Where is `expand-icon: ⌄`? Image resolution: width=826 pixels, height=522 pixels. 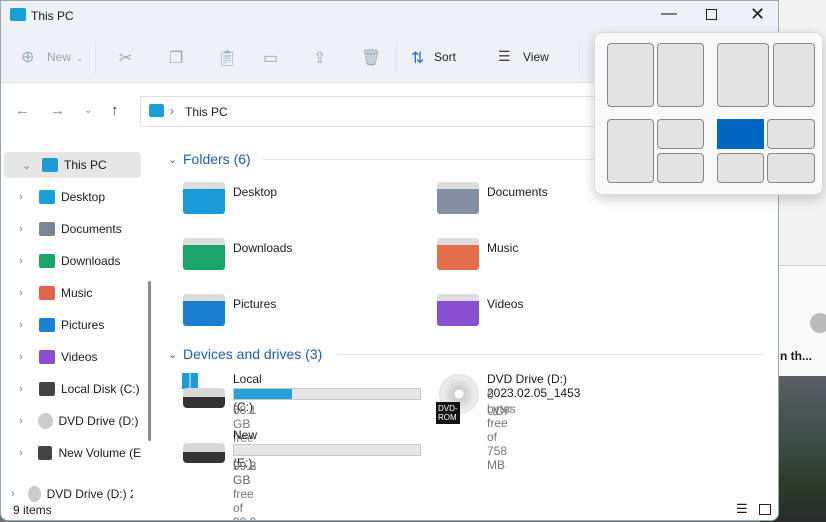 expand-icon: ⌄ is located at coordinates (29, 165).